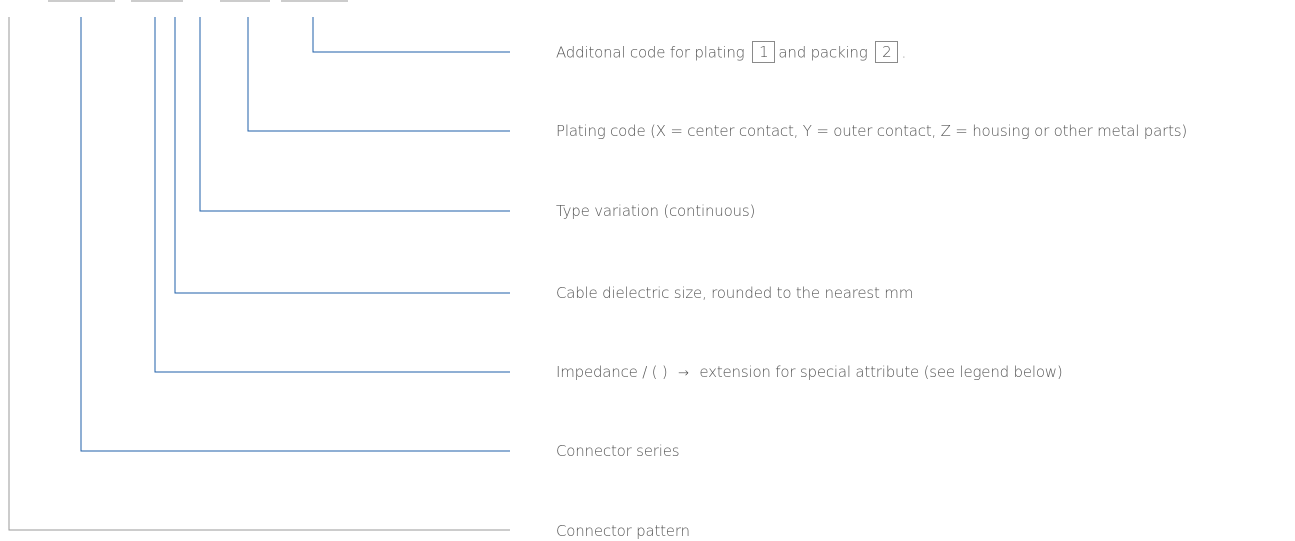 The image size is (1295, 541). Describe the element at coordinates (656, 211) in the screenshot. I see `label-type-variation: Type variation (continuous)` at that location.